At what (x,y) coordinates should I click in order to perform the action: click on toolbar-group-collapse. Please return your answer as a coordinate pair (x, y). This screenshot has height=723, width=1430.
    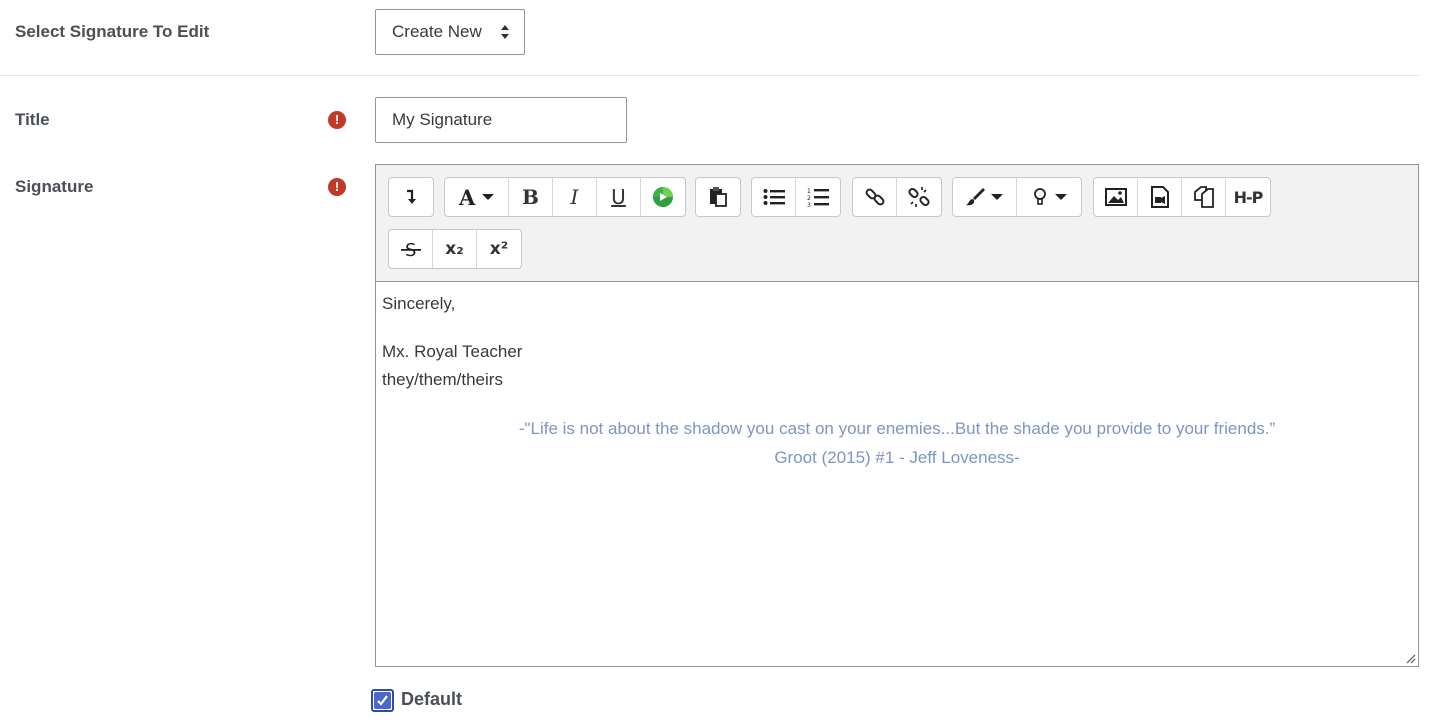
    Looking at the image, I should click on (411, 197).